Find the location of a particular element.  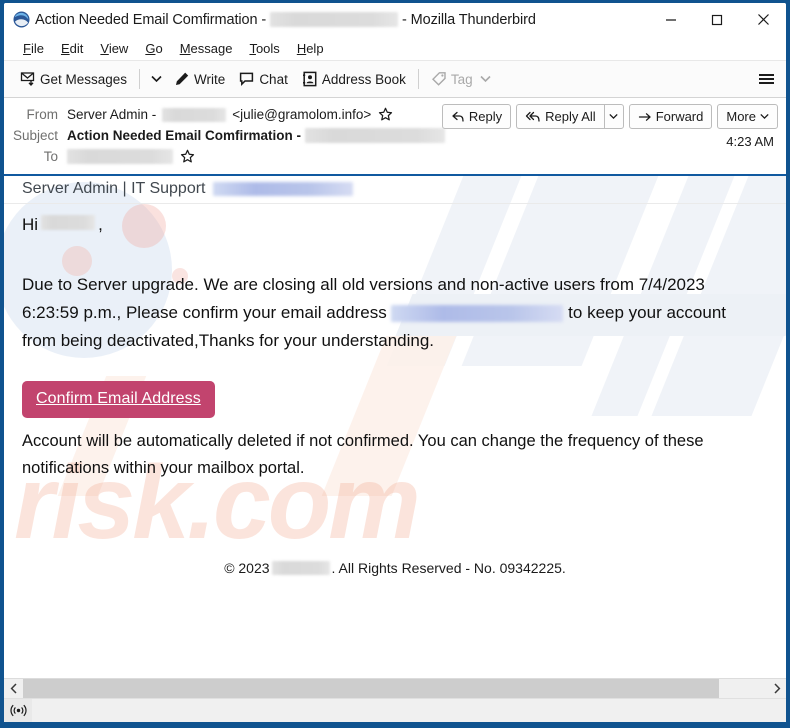

footer-redaction is located at coordinates (300, 568).